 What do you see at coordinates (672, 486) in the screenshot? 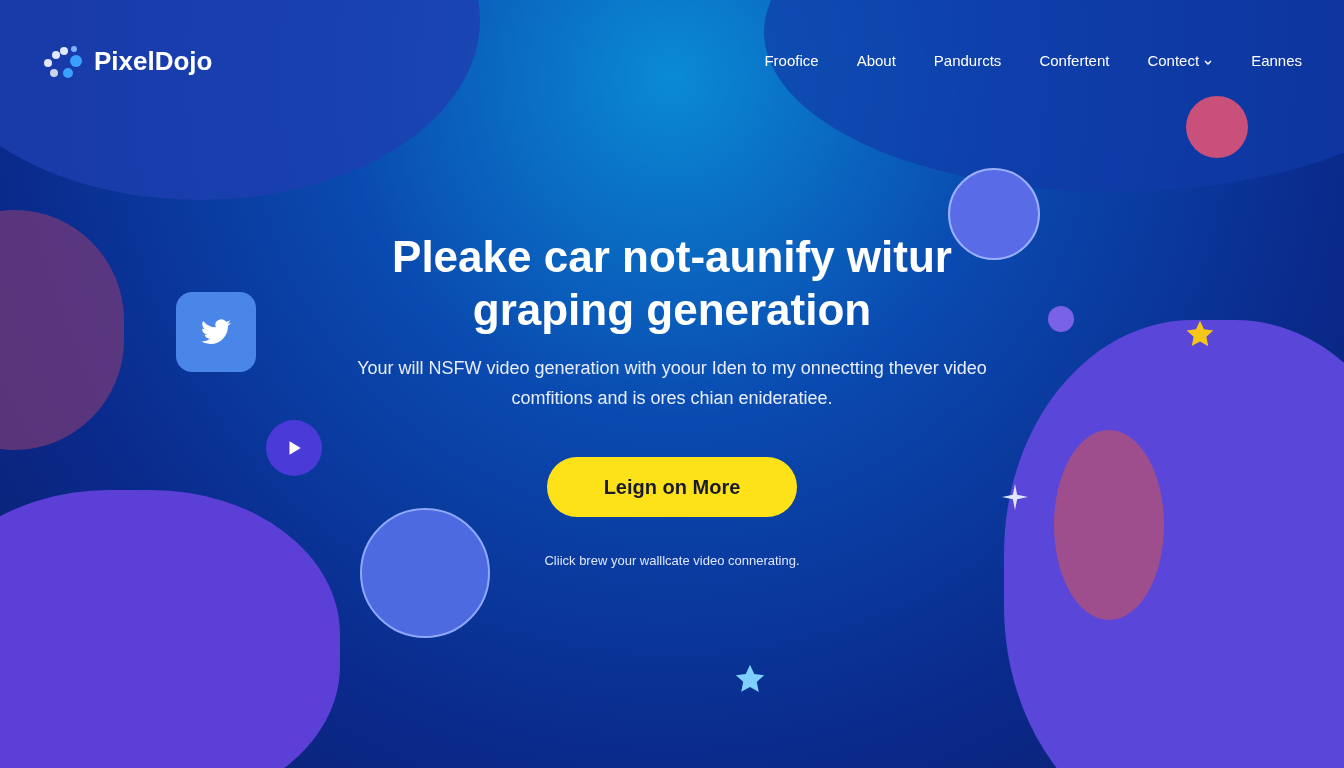
I see `learn-more-button: Leign on More` at bounding box center [672, 486].